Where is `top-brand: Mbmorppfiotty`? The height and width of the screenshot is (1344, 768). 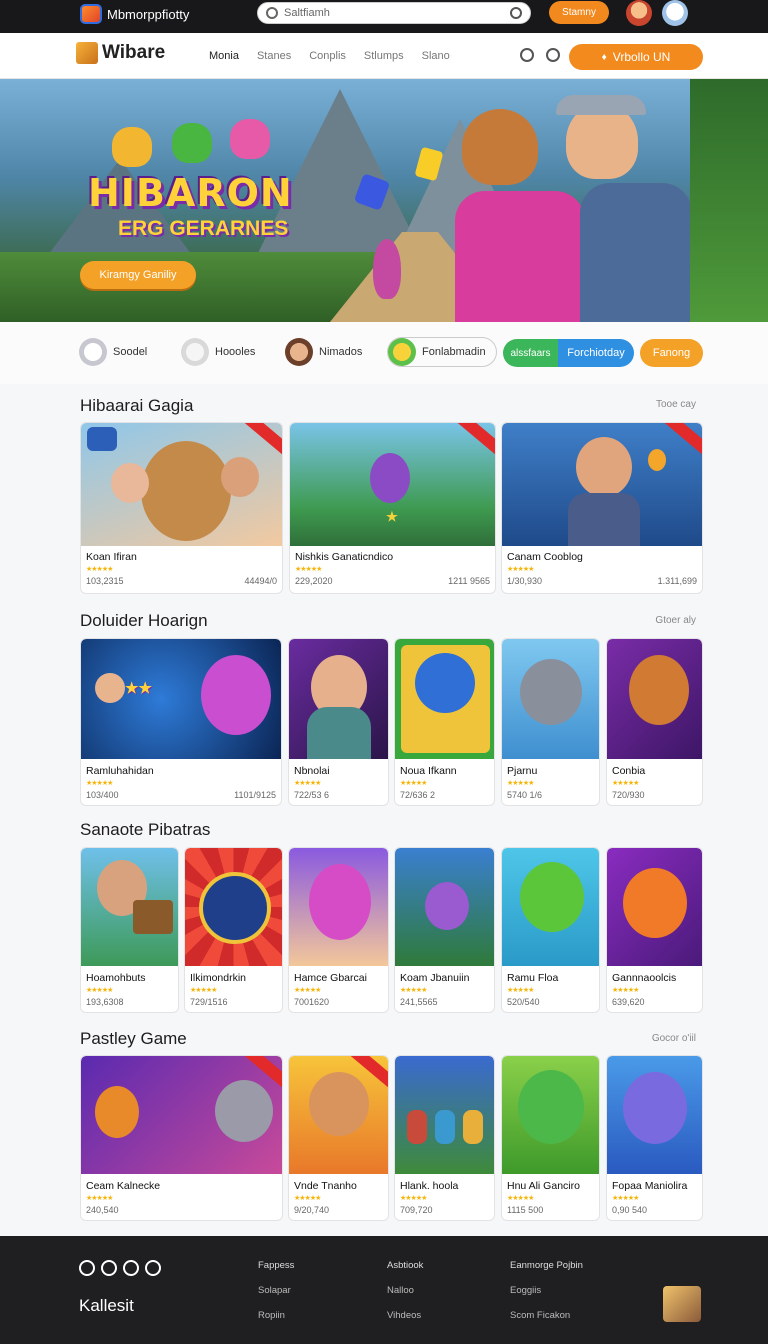
top-brand: Mbmorppfiotty is located at coordinates (134, 14).